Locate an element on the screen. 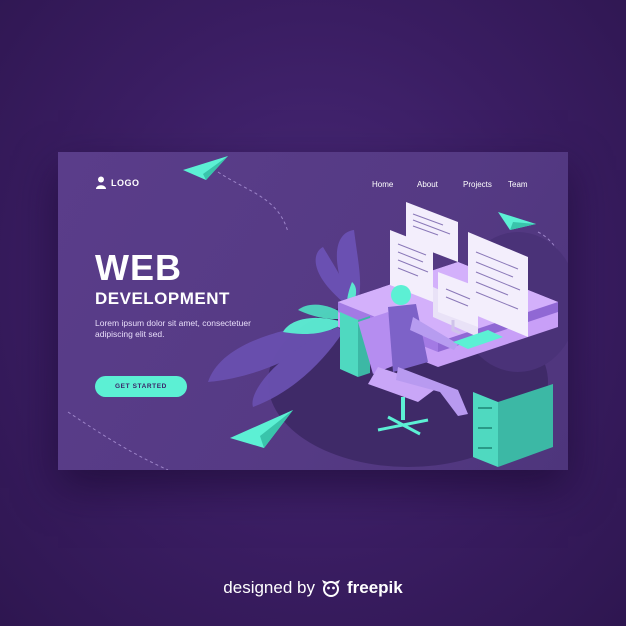 The width and height of the screenshot is (626, 626). nav-item-home: Home is located at coordinates (382, 184).